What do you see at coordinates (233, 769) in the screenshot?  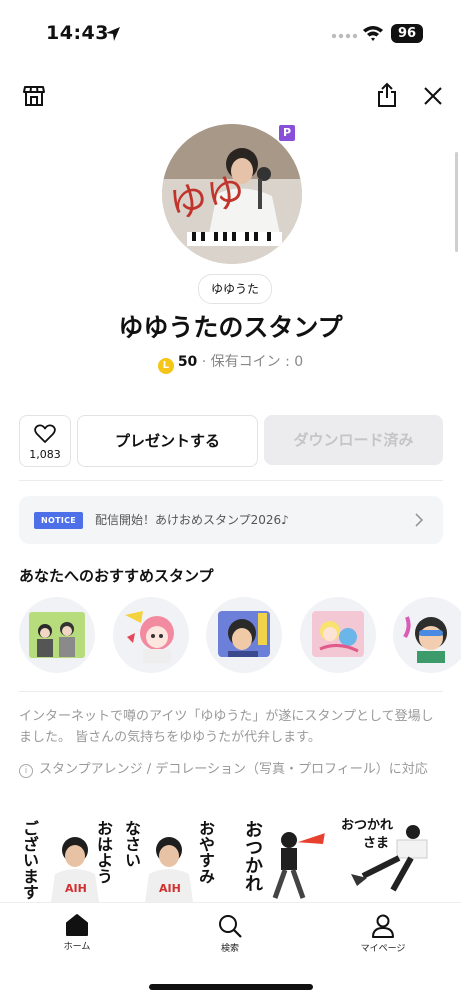 I see `arrange-info-text: スタンプアレンジ / デコレーション（写真・プロフィール）に対応` at bounding box center [233, 769].